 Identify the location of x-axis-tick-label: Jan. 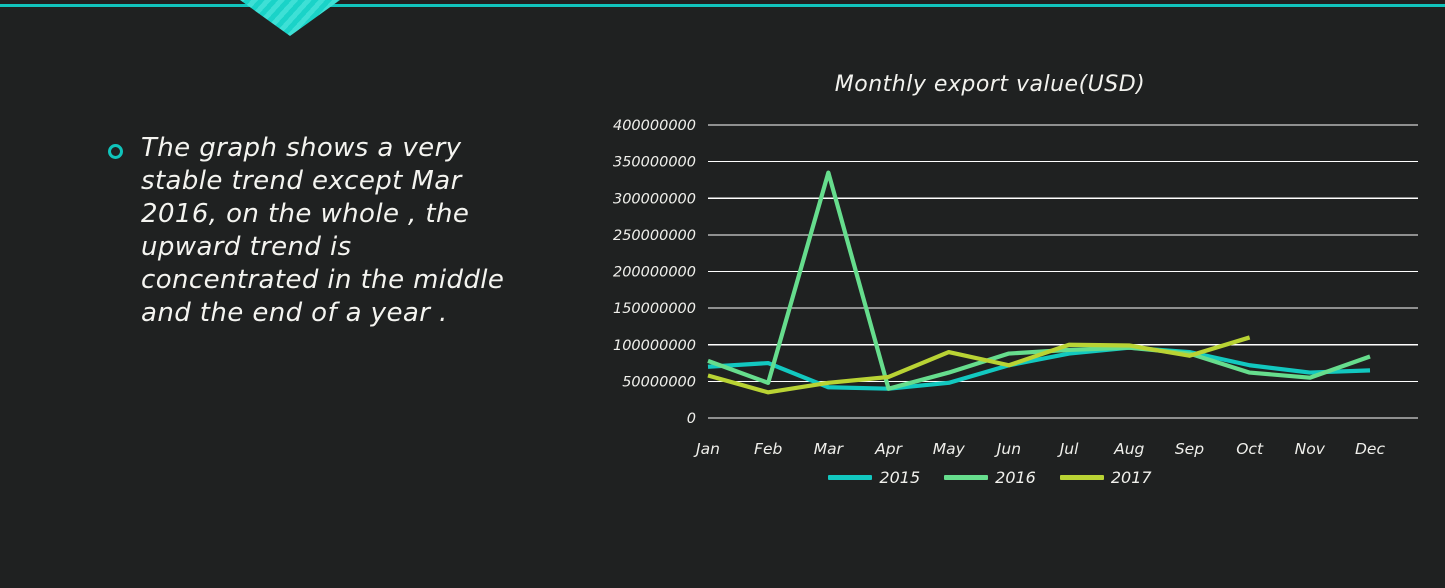
(706, 449).